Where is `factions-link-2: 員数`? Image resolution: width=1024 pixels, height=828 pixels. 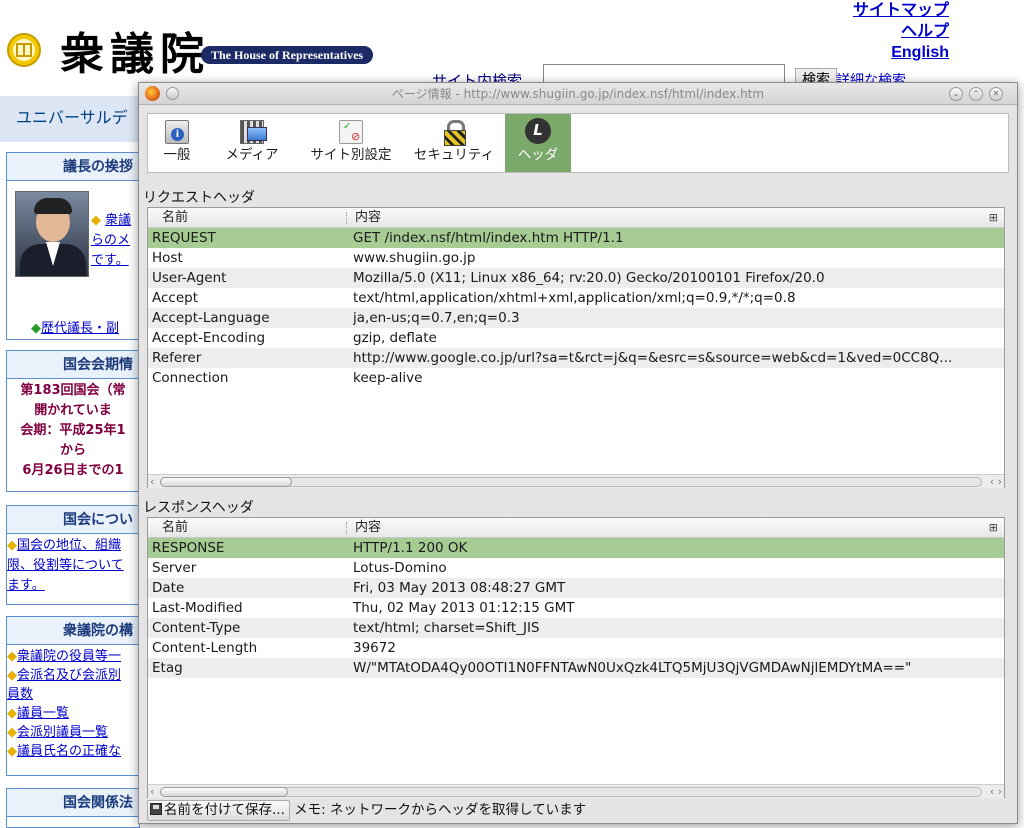 factions-link-2: 員数 is located at coordinates (20, 694).